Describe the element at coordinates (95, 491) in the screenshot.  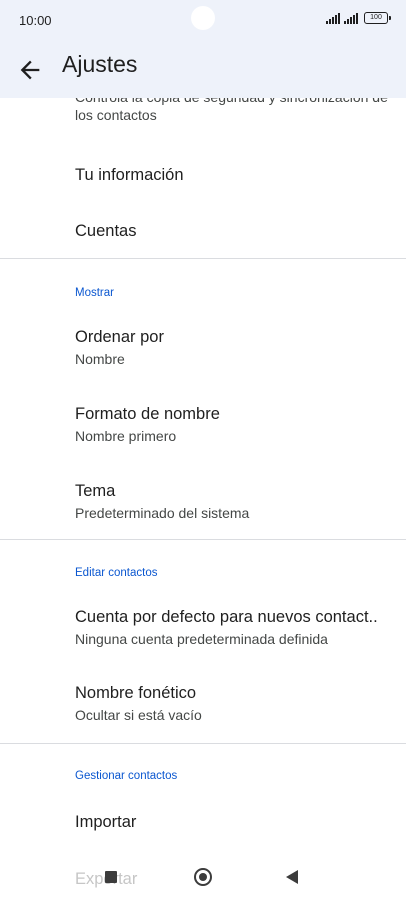
I see `theme-label: Tema` at that location.